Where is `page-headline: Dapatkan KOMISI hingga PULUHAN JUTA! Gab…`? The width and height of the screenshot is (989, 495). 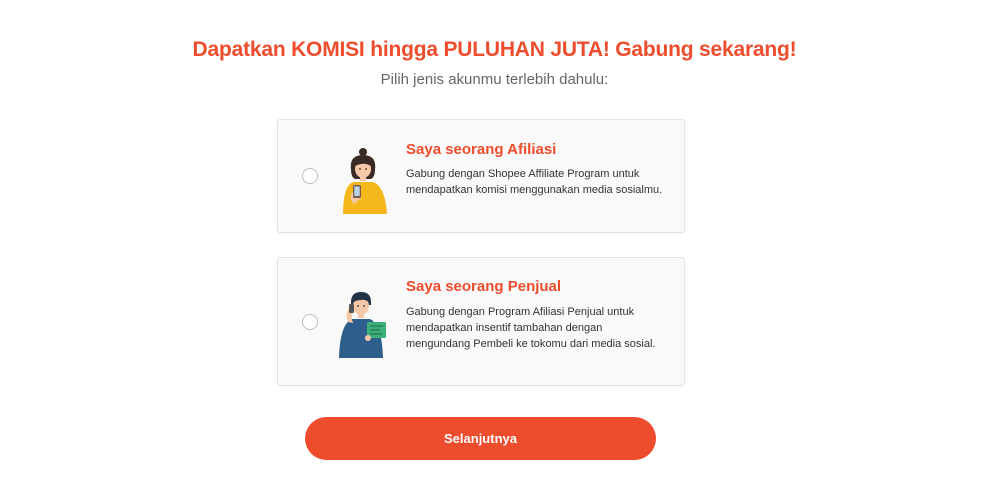 page-headline: Dapatkan KOMISI hingga PULUHAN JUTA! Gab… is located at coordinates (494, 49).